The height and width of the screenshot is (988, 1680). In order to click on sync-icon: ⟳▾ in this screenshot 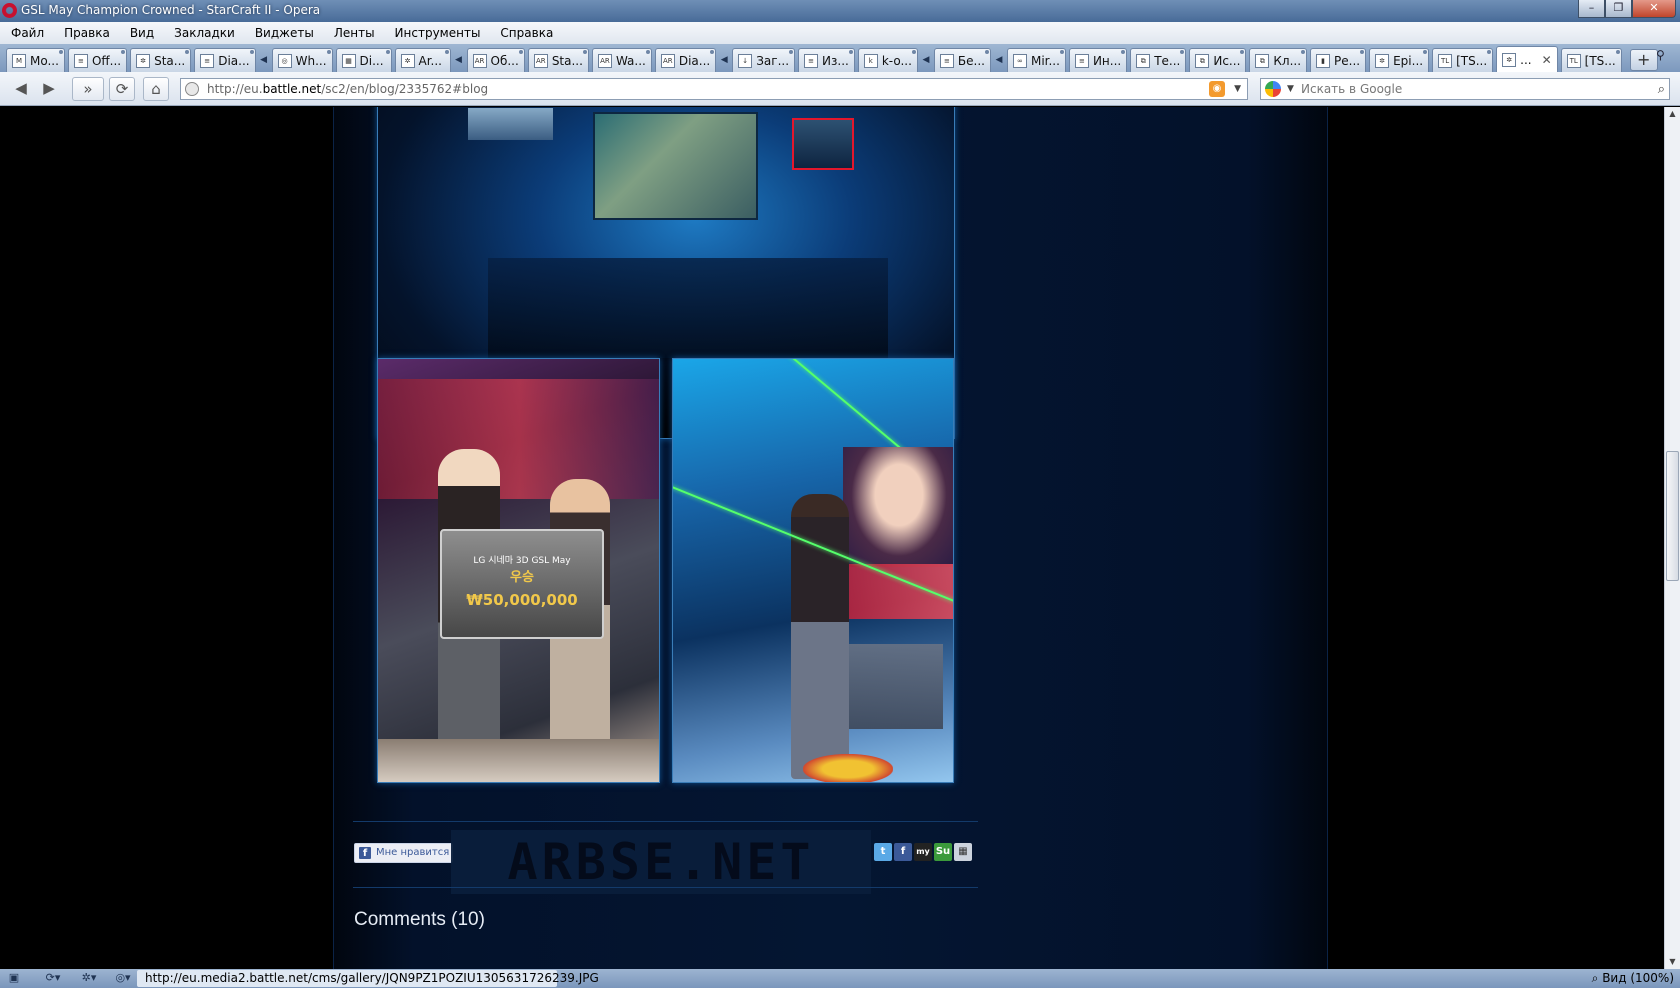, I will do `click(53, 978)`.